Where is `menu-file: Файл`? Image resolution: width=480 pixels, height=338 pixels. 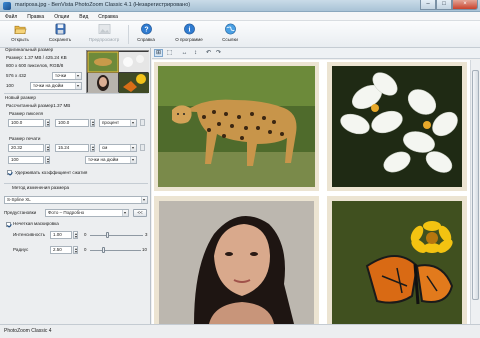
menu-file: Файл is located at coordinates (11, 16).